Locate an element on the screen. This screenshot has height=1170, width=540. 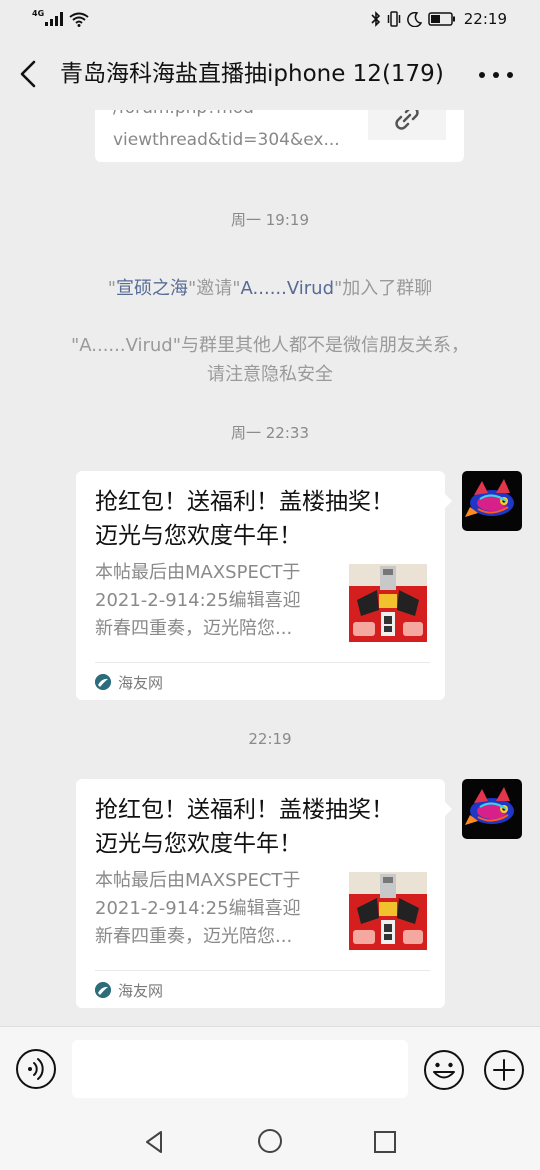
vibrate-icon is located at coordinates (394, 19).